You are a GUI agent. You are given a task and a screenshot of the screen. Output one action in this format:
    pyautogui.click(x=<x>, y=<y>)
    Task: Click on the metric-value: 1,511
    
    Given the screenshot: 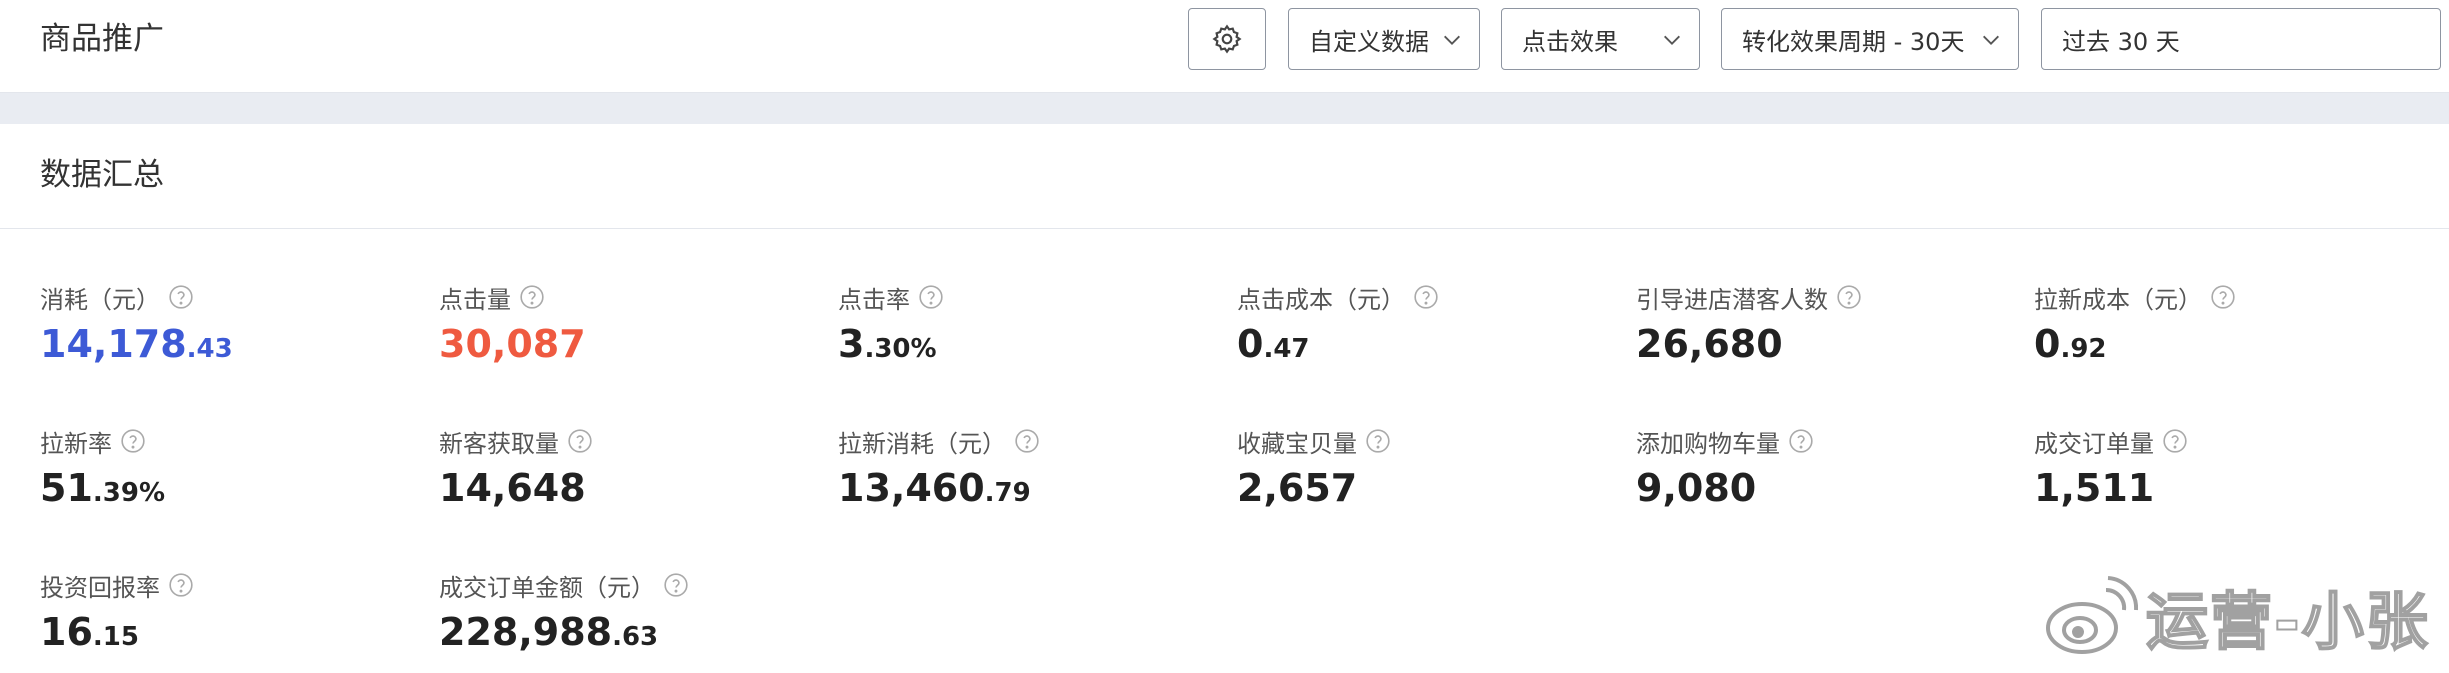 What is the action you would take?
    pyautogui.click(x=2094, y=488)
    